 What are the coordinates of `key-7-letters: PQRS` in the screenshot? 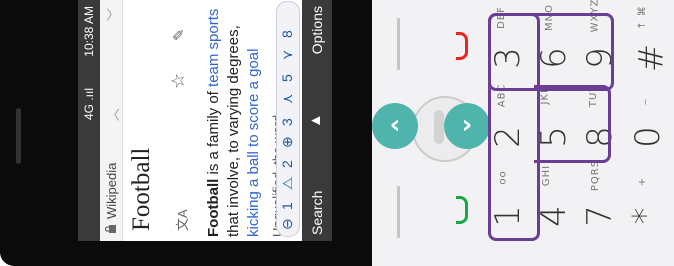 It's located at (596, 175).